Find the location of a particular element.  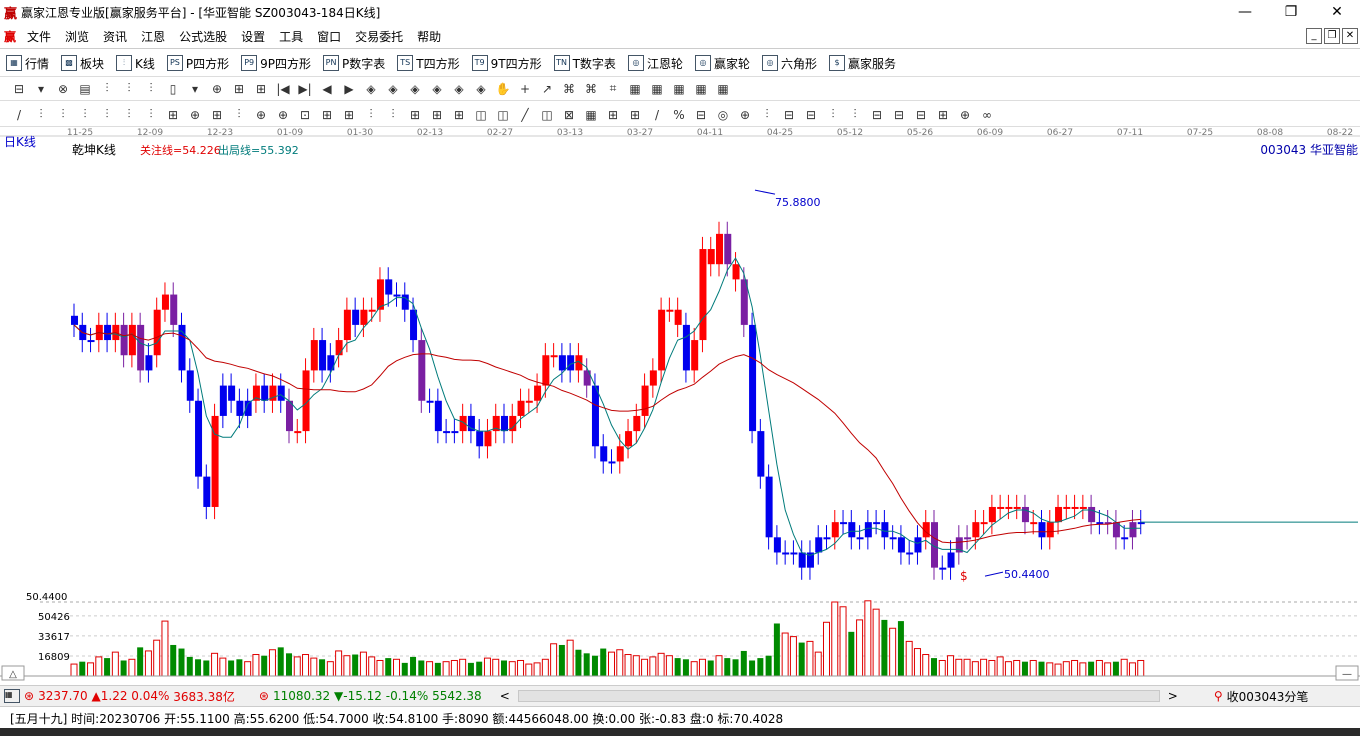

gann-tool-icon-43: ⊕ is located at coordinates (965, 115).